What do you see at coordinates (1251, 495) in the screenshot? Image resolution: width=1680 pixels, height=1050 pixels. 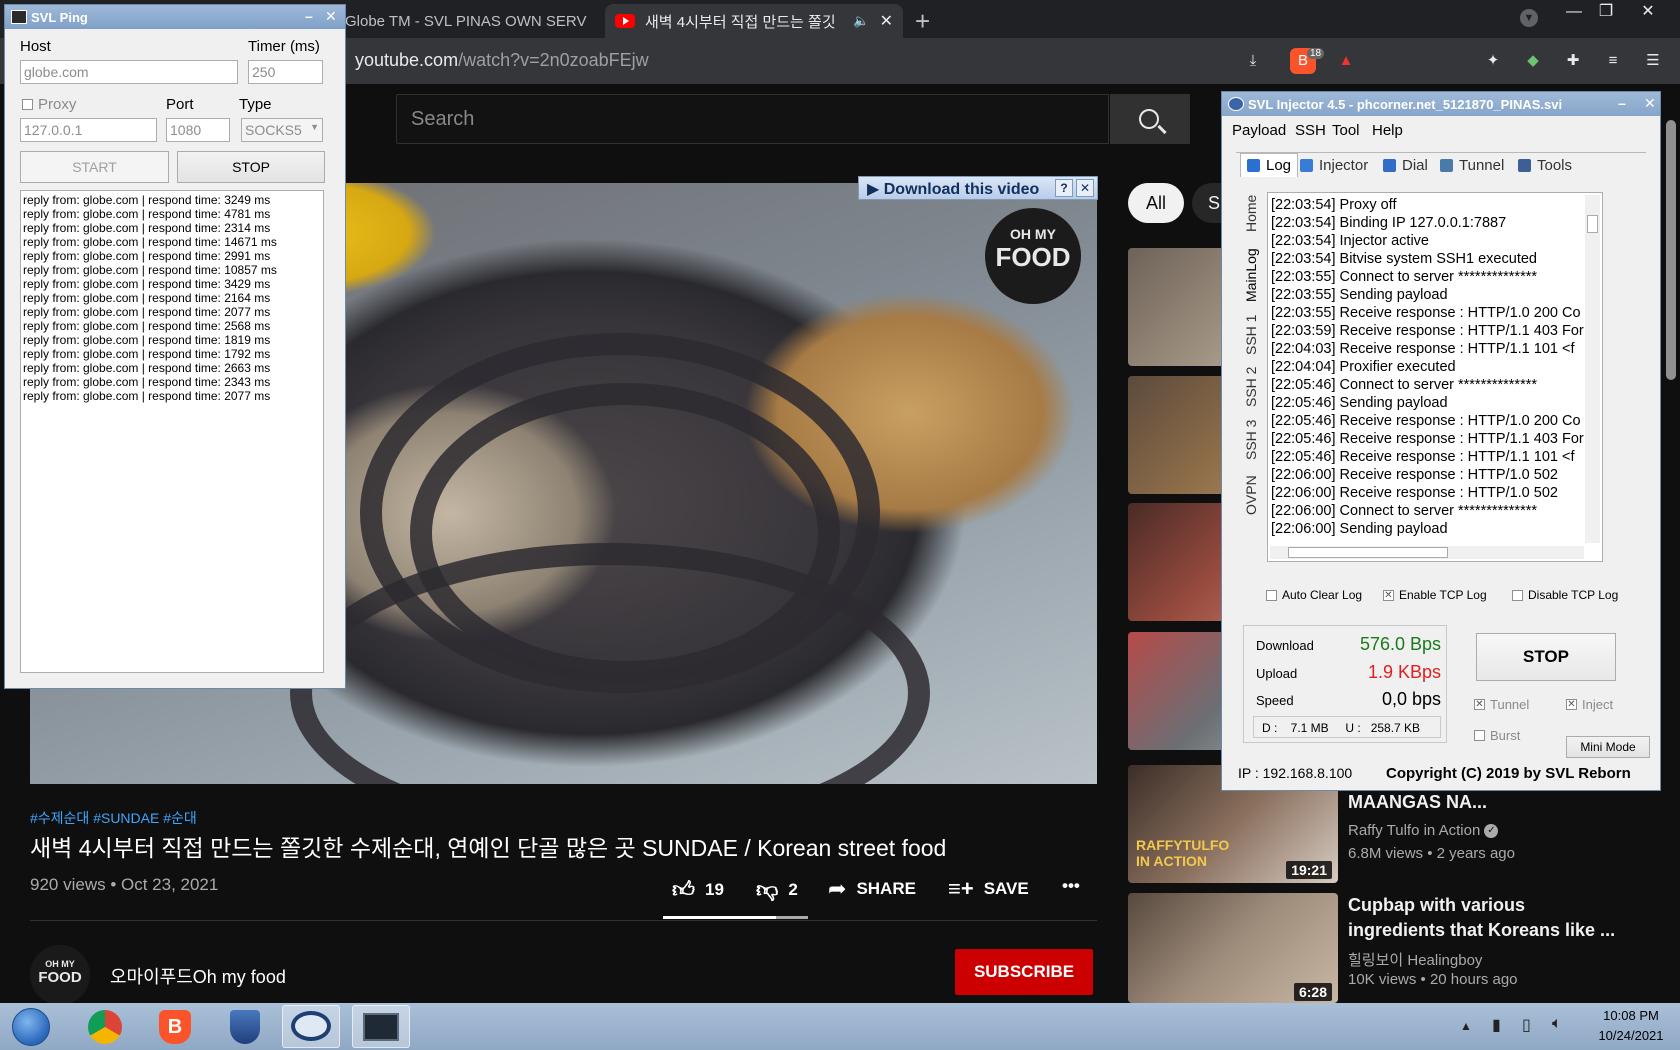 I see `side-tab-ovpn: OVPN` at bounding box center [1251, 495].